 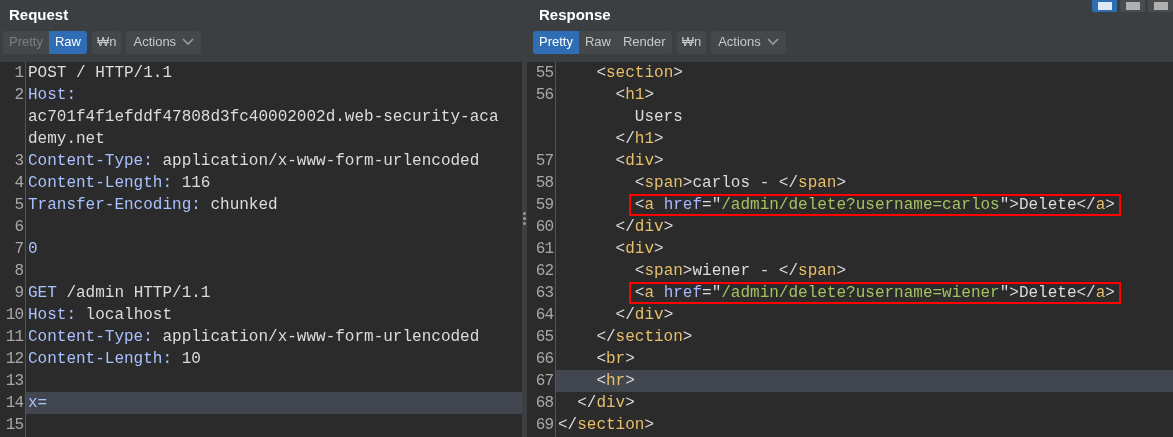 What do you see at coordinates (644, 42) in the screenshot?
I see `view-tab: Render` at bounding box center [644, 42].